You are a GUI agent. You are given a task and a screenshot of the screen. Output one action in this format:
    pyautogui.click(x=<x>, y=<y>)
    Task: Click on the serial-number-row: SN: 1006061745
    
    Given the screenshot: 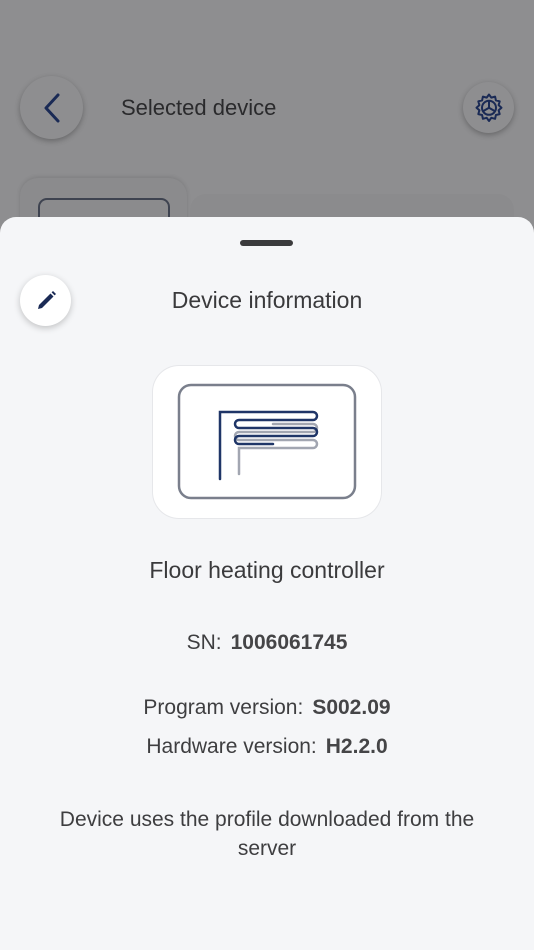 What is the action you would take?
    pyautogui.click(x=267, y=643)
    